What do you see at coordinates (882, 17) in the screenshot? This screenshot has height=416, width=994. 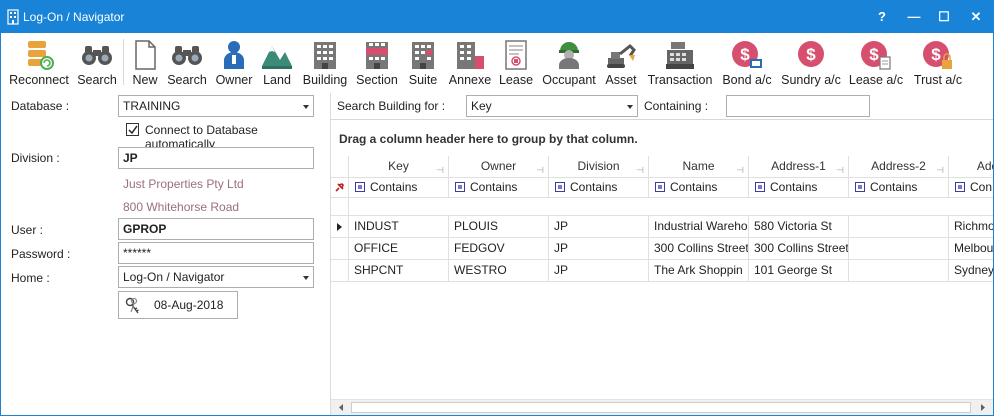 I see `help-button: ?` at bounding box center [882, 17].